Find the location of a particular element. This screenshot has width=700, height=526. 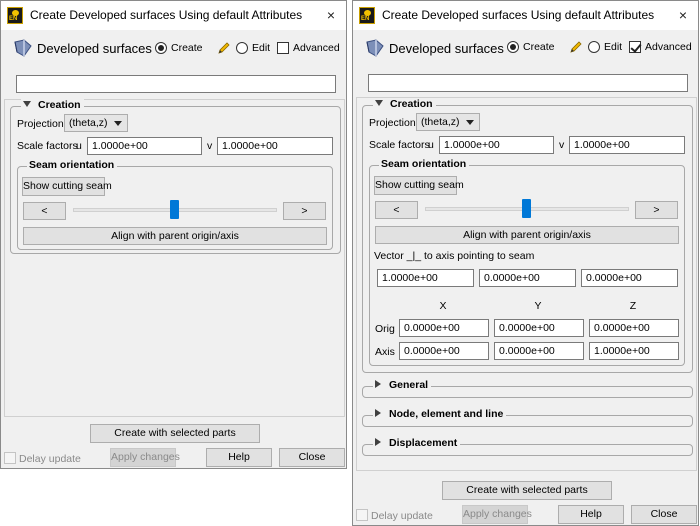

vector-y-field: 0.0000e+00 is located at coordinates (527, 278).